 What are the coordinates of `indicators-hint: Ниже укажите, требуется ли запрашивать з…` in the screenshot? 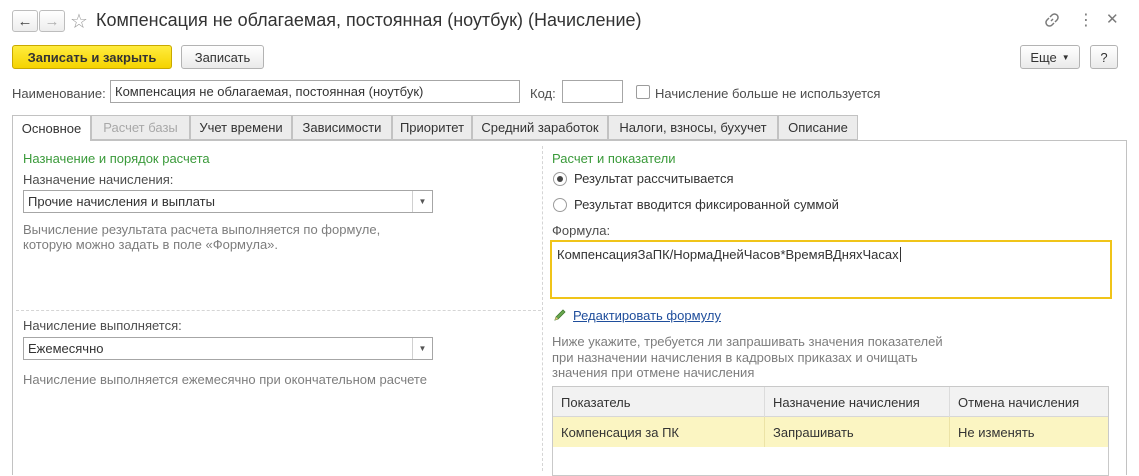 It's located at (747, 357).